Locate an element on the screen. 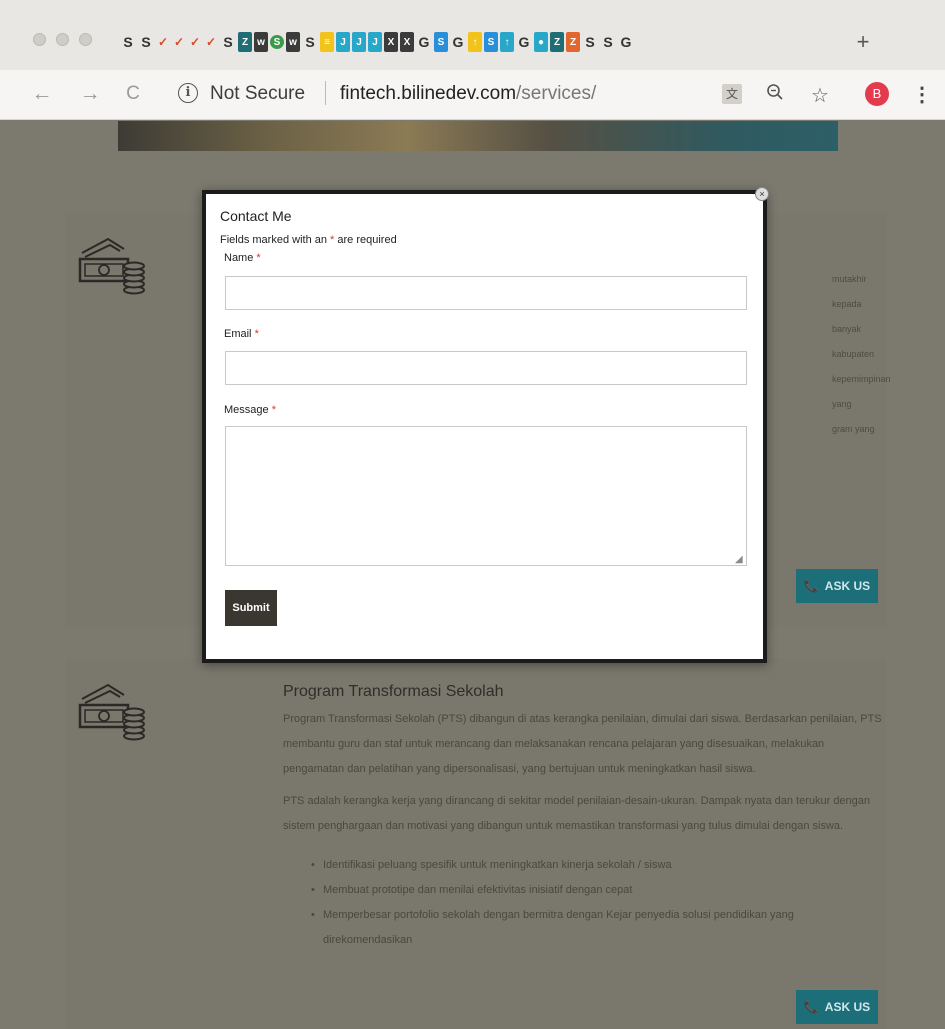  info-icon: i is located at coordinates (188, 93).